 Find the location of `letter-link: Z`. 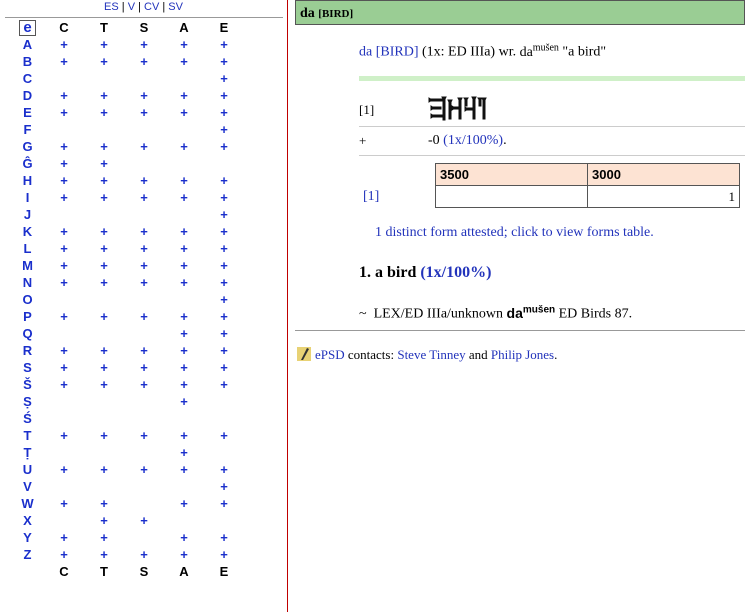

letter-link: Z is located at coordinates (27, 554).